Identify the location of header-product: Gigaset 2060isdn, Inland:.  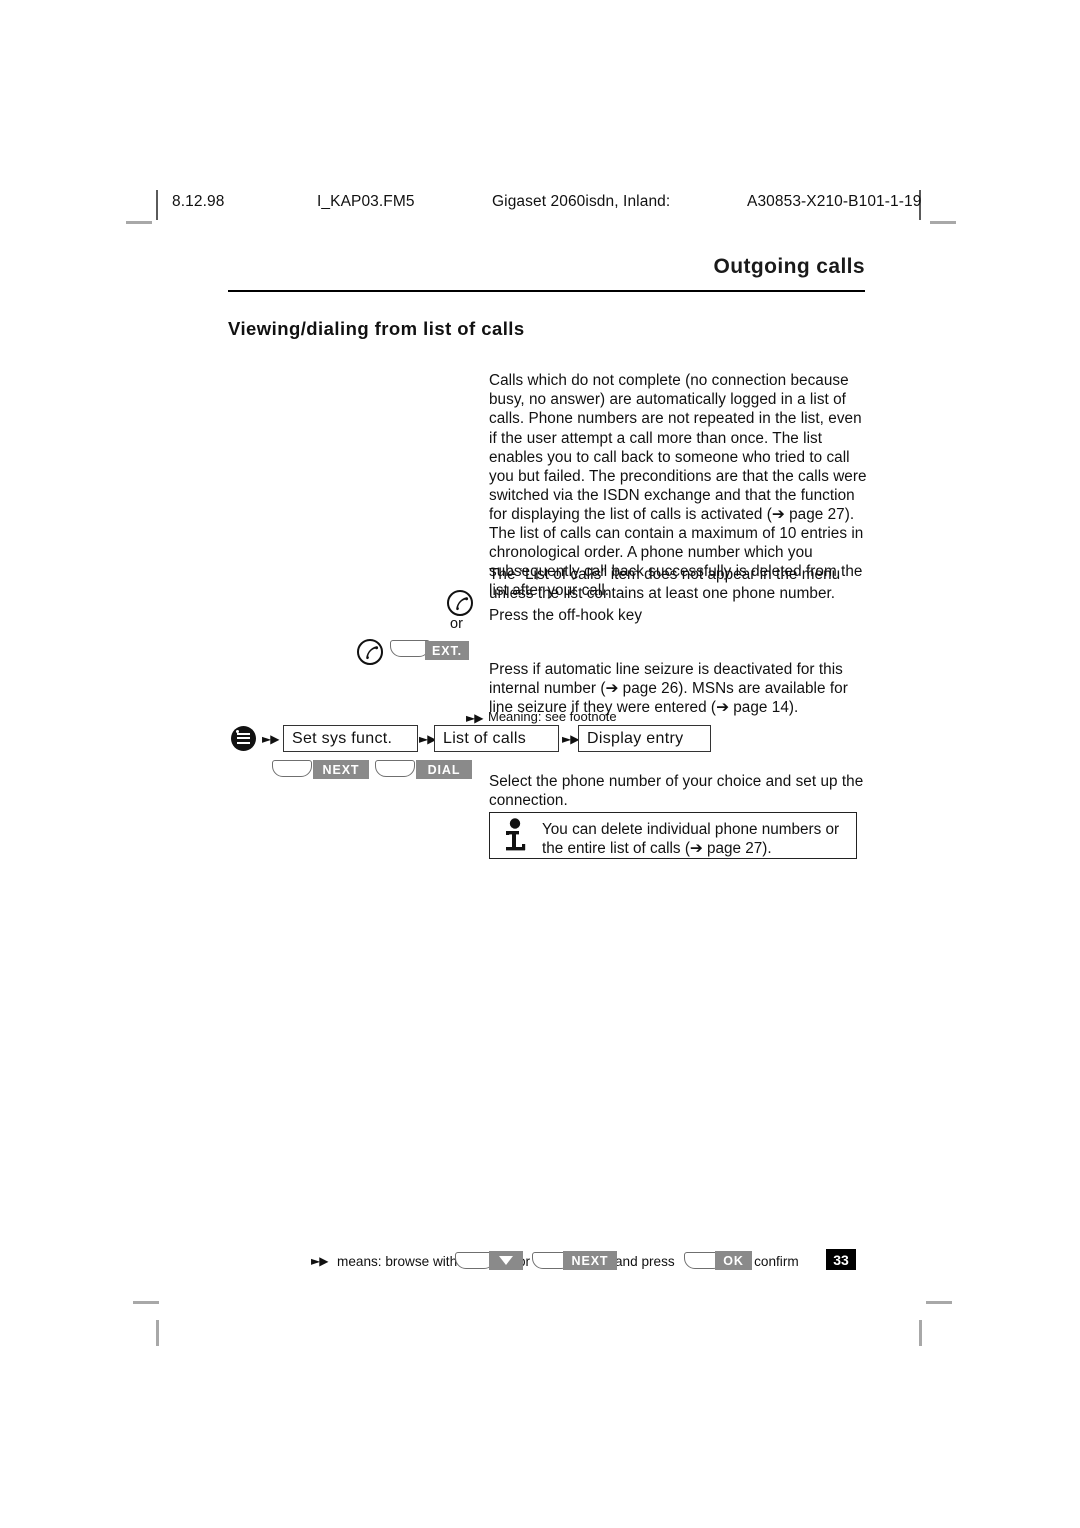
(581, 201).